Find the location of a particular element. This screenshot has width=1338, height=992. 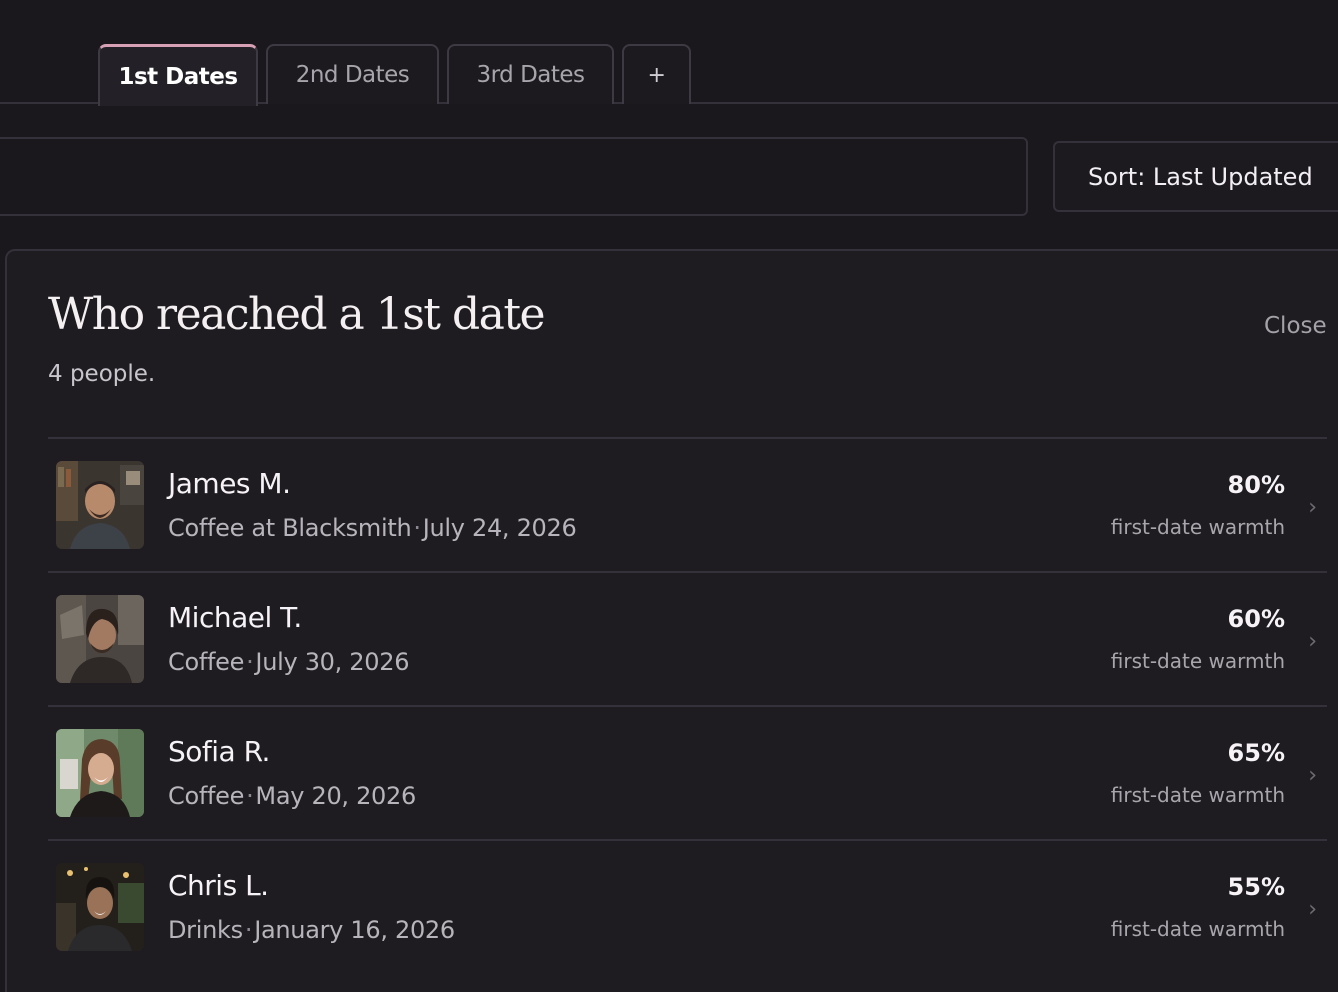

date: January 16, 2026 is located at coordinates (354, 930).